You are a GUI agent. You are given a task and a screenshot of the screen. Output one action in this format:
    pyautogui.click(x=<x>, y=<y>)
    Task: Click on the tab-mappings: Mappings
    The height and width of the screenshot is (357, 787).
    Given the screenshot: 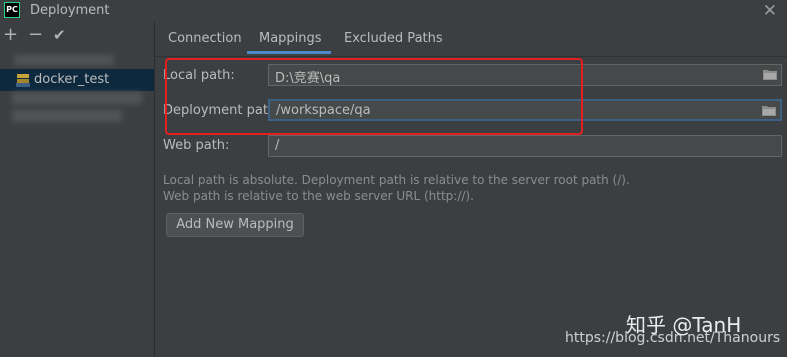 What is the action you would take?
    pyautogui.click(x=290, y=38)
    